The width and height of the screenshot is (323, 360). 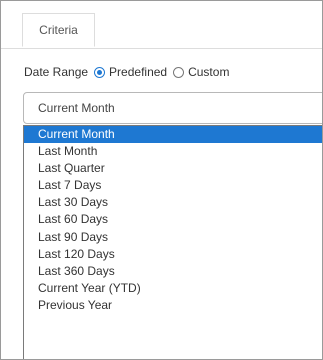 What do you see at coordinates (173, 305) in the screenshot?
I see `option-previous-year: Previous Year` at bounding box center [173, 305].